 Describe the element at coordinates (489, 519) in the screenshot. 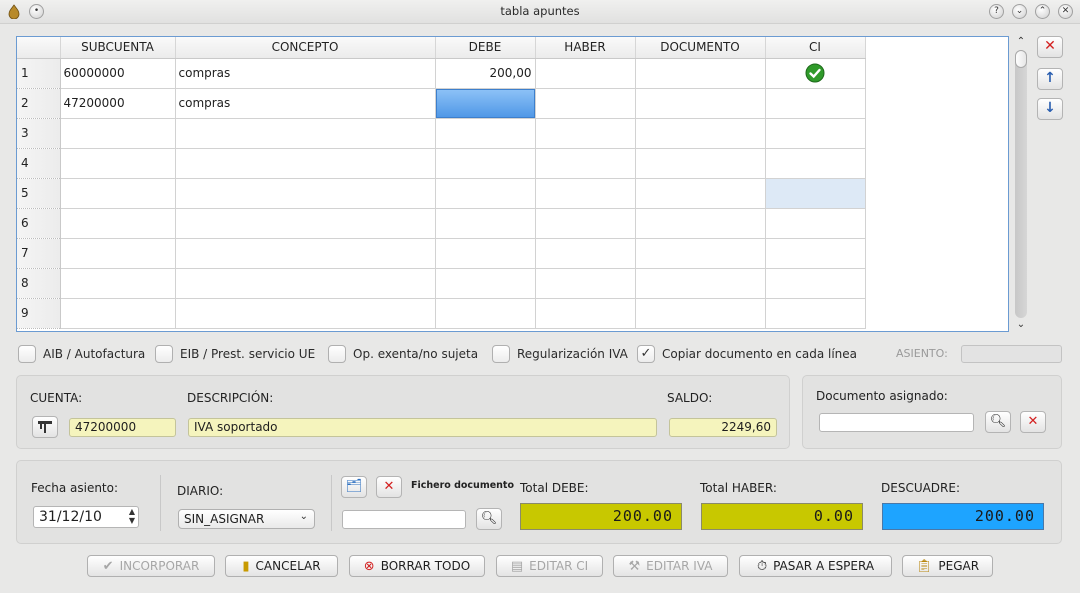

I see `fichero-search-button: 🔍︎` at that location.